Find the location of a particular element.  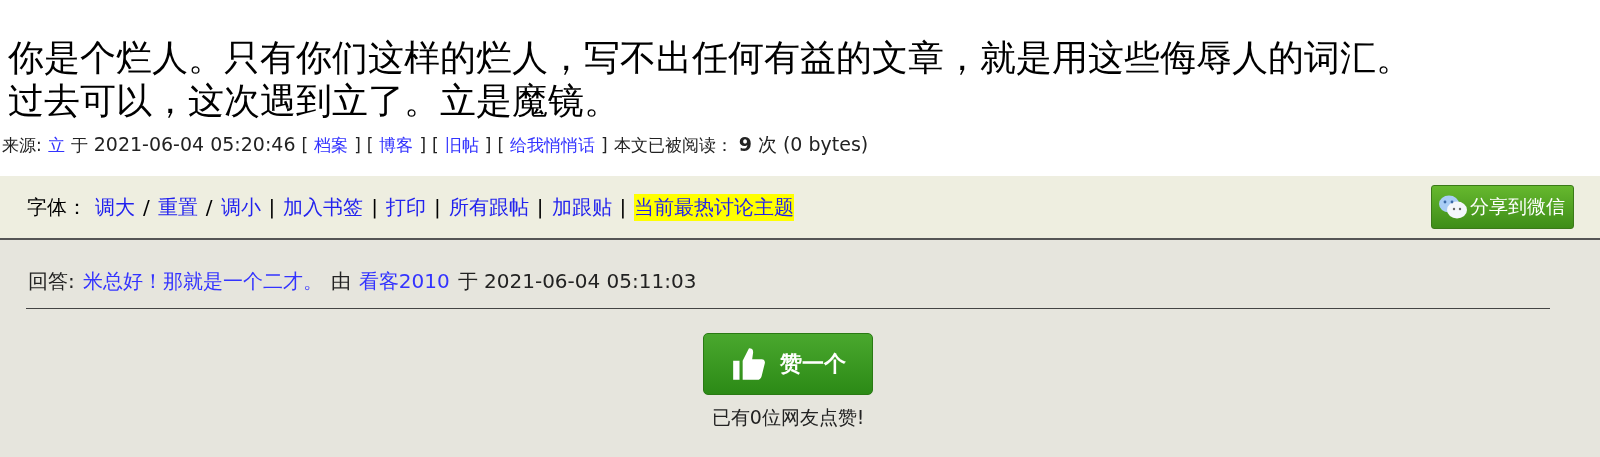

link: 档案 is located at coordinates (331, 145).